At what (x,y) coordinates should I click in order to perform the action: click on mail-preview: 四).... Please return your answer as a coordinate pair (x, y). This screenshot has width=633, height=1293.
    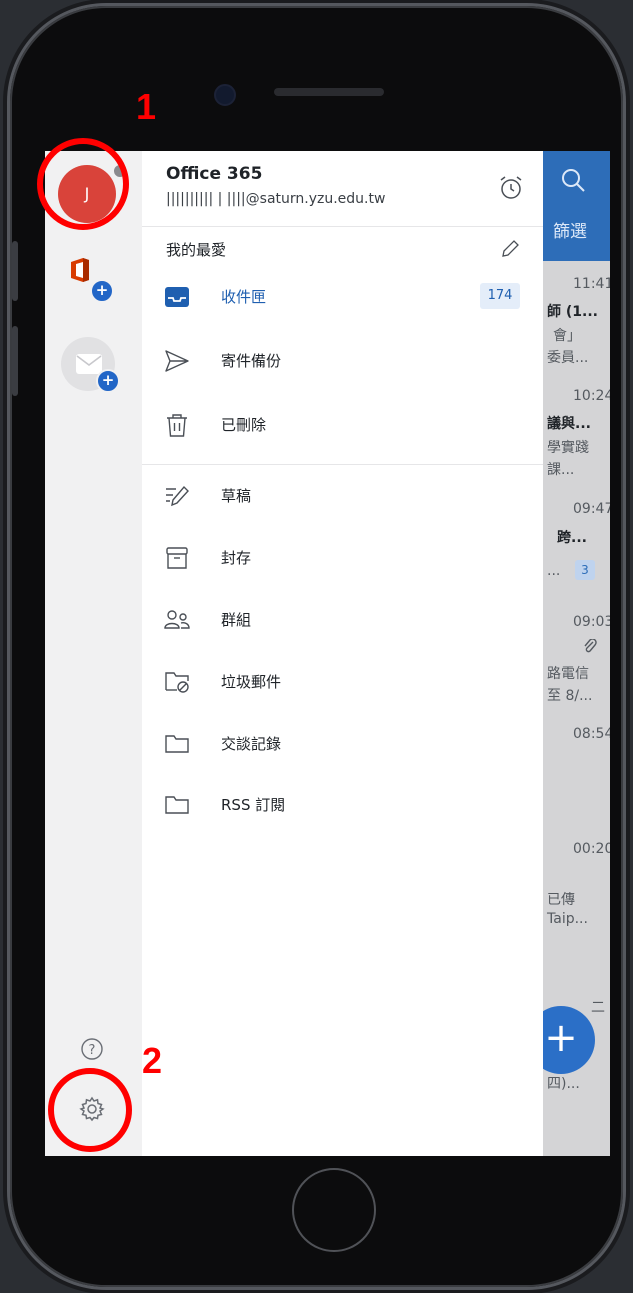
    Looking at the image, I should click on (563, 1084).